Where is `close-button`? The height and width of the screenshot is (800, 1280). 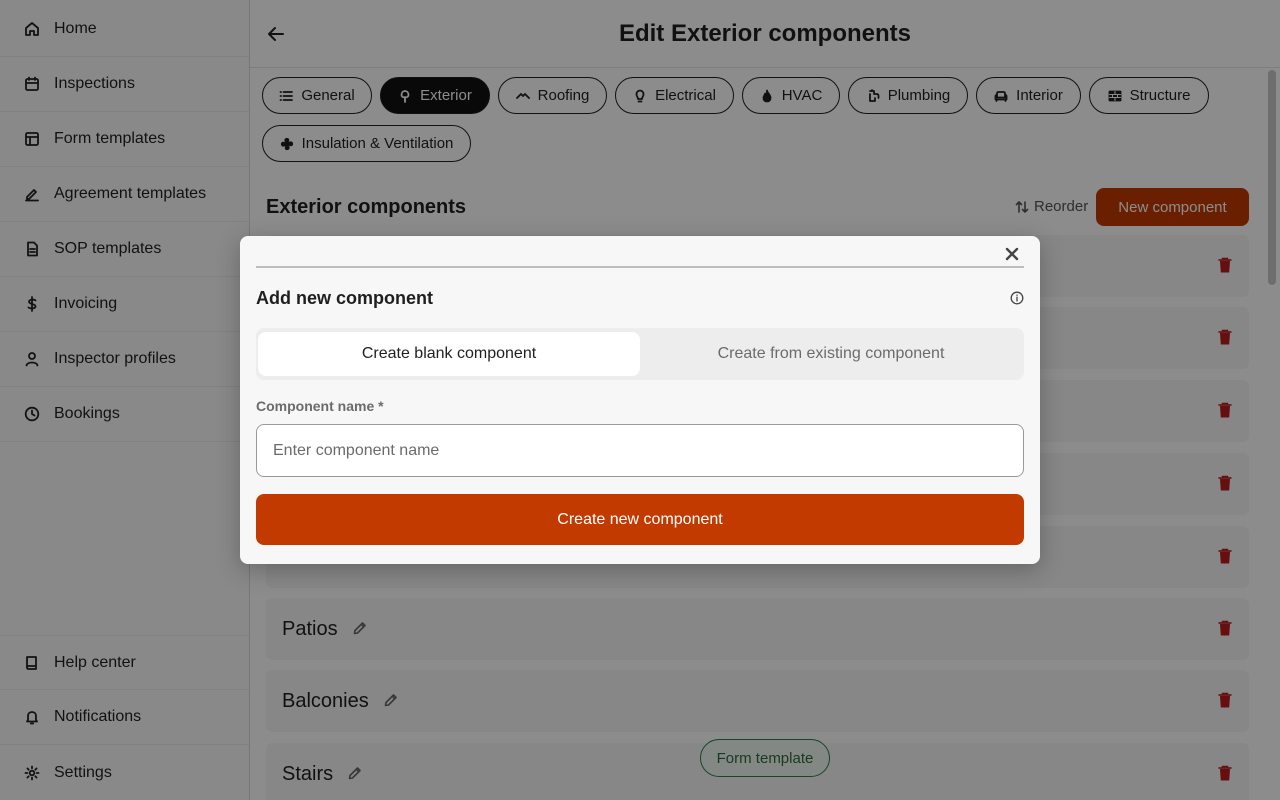
close-button is located at coordinates (1012, 254).